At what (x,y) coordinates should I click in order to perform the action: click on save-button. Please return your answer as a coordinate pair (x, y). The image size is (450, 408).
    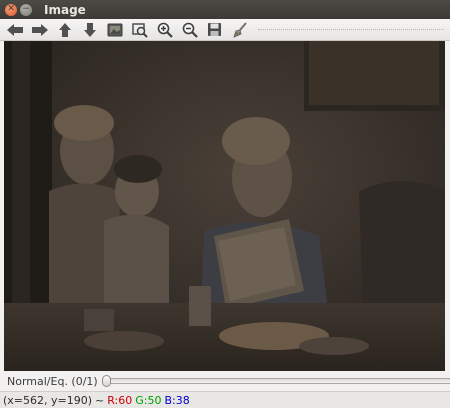
    Looking at the image, I should click on (214, 30).